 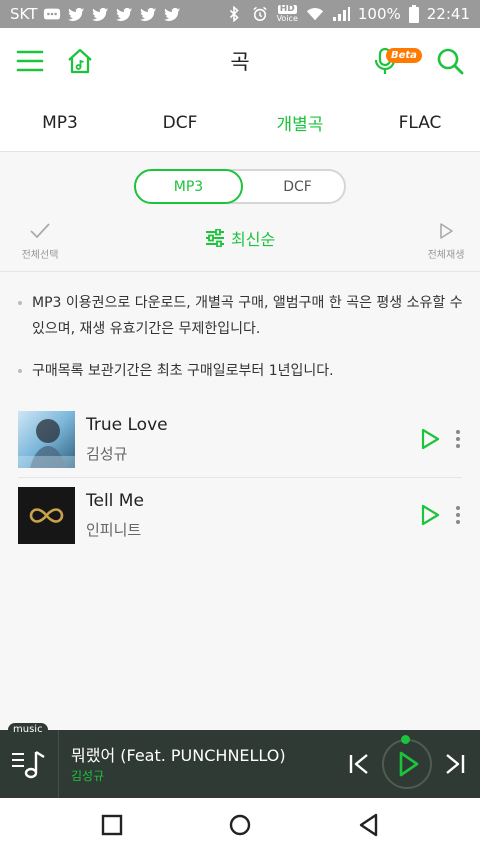 What do you see at coordinates (240, 61) in the screenshot?
I see `app-header: 곡 Beta` at bounding box center [240, 61].